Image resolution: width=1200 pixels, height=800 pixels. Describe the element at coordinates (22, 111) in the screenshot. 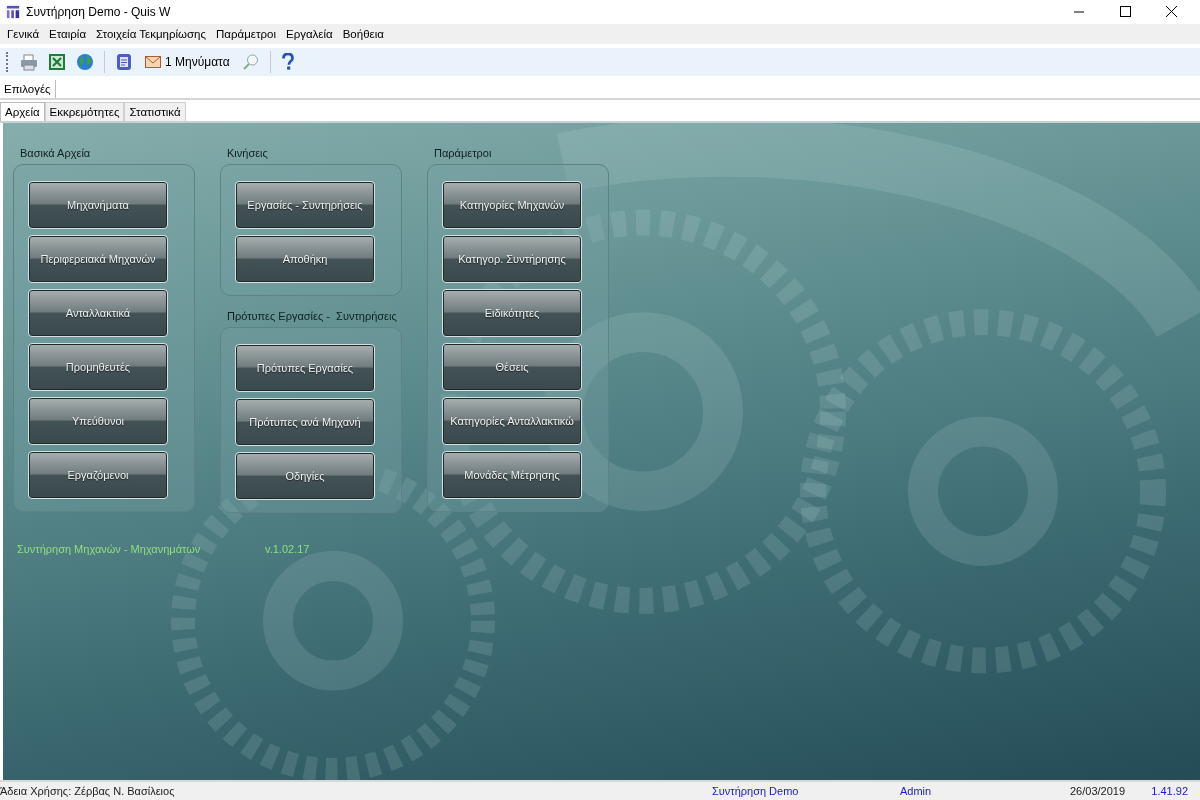

I see `tab: Αρχεία` at that location.